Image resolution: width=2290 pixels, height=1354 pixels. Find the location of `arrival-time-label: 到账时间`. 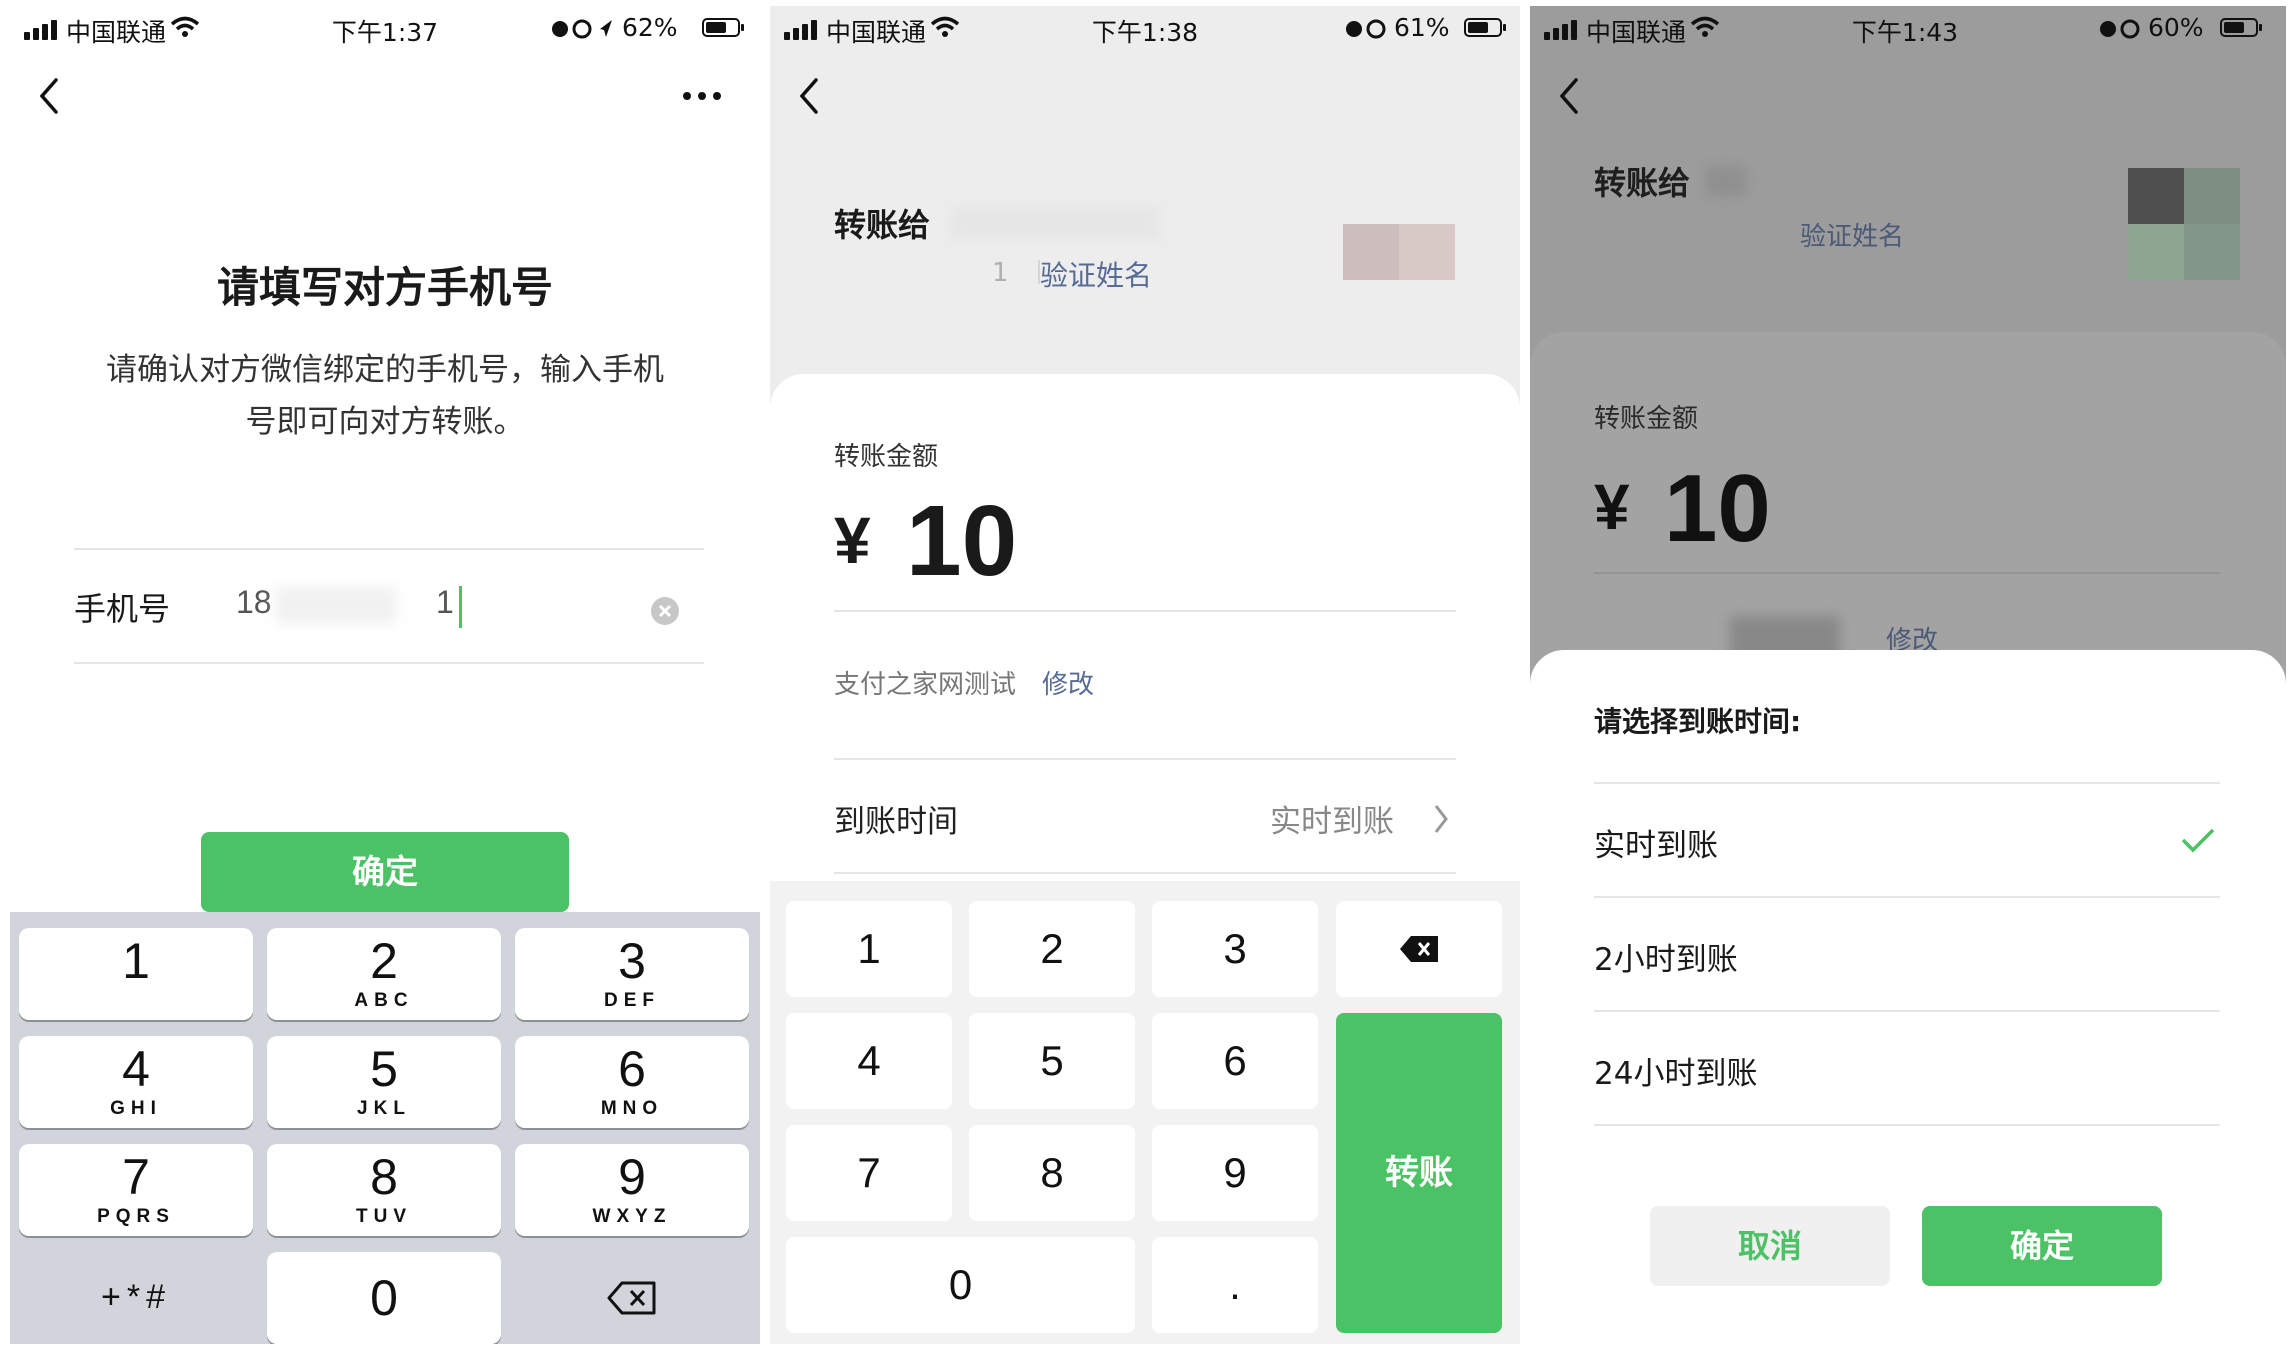

arrival-time-label: 到账时间 is located at coordinates (896, 822).